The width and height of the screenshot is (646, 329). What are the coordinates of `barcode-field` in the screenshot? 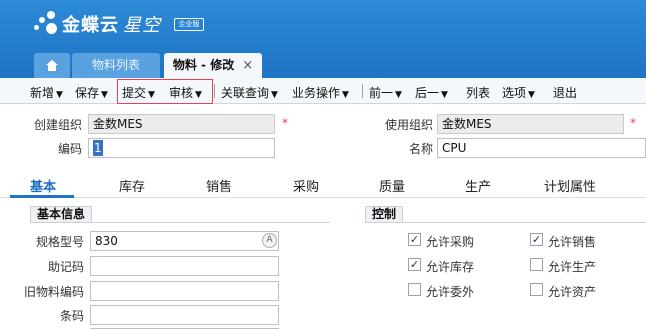 It's located at (184, 315).